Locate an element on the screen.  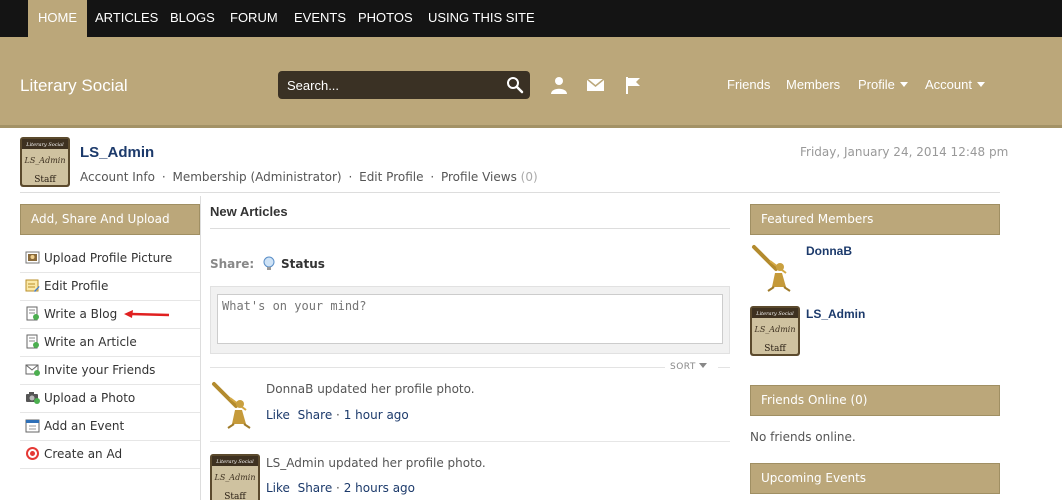
profile-views-count: (0) is located at coordinates (529, 177).